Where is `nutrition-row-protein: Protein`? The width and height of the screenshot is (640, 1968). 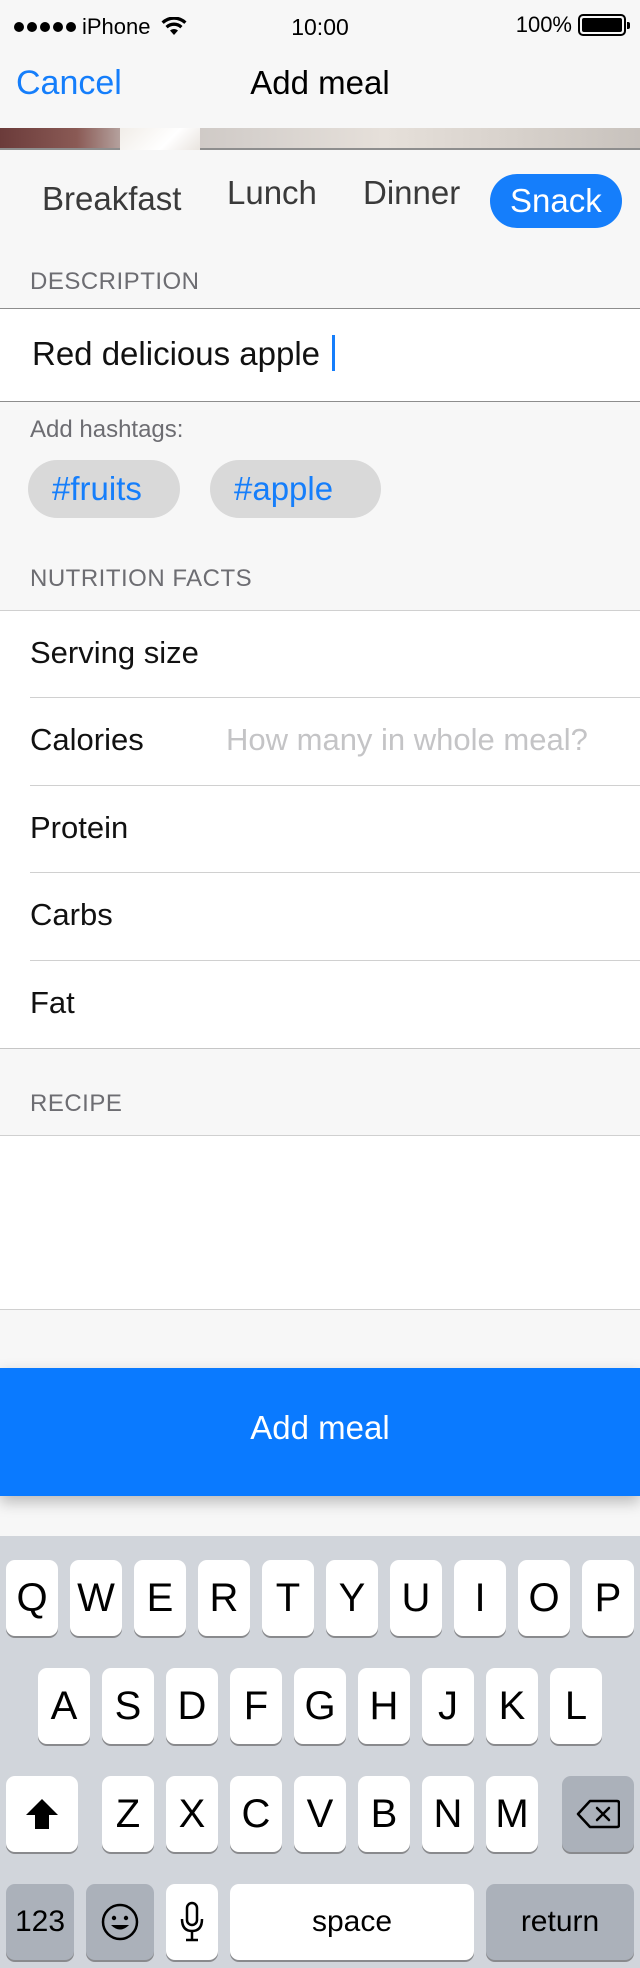 nutrition-row-protein: Protein is located at coordinates (335, 830).